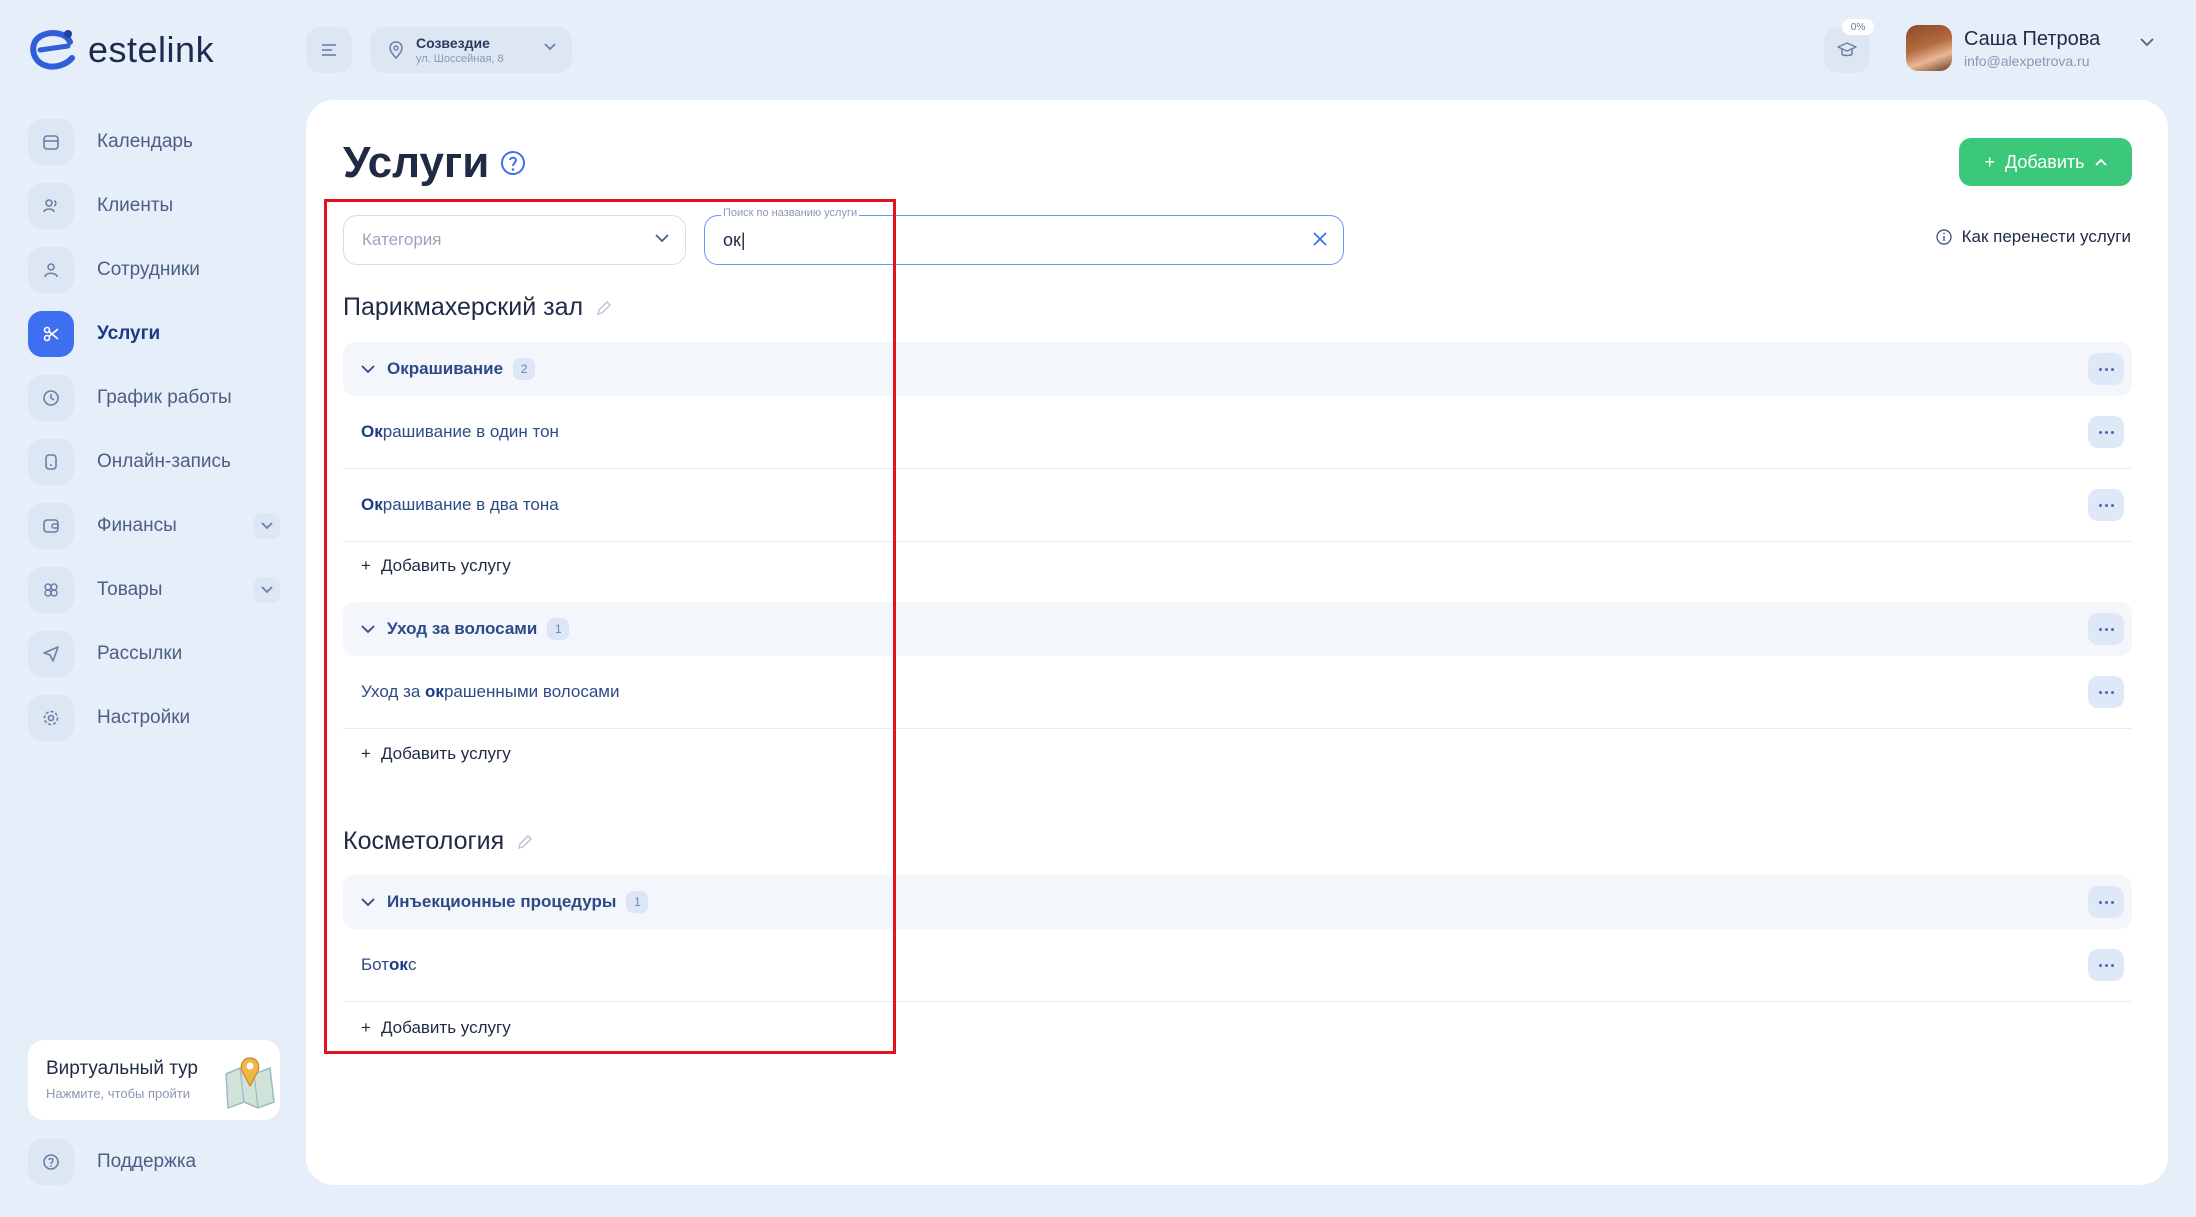 Image resolution: width=2196 pixels, height=1217 pixels. What do you see at coordinates (514, 240) in the screenshot?
I see `category-select: Категория` at bounding box center [514, 240].